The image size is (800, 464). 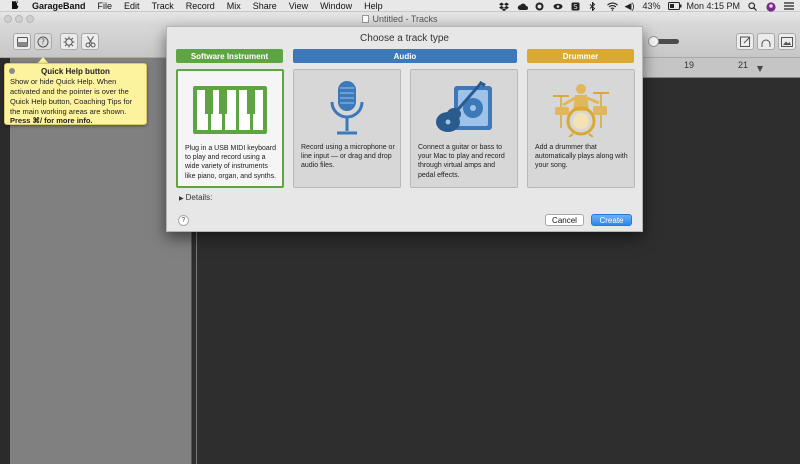 I want to click on window-title: Untitled - Tracks, so click(x=405, y=19).